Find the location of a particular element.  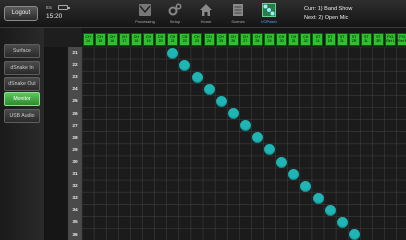

column-header-number: 15 is located at coordinates (100, 41).